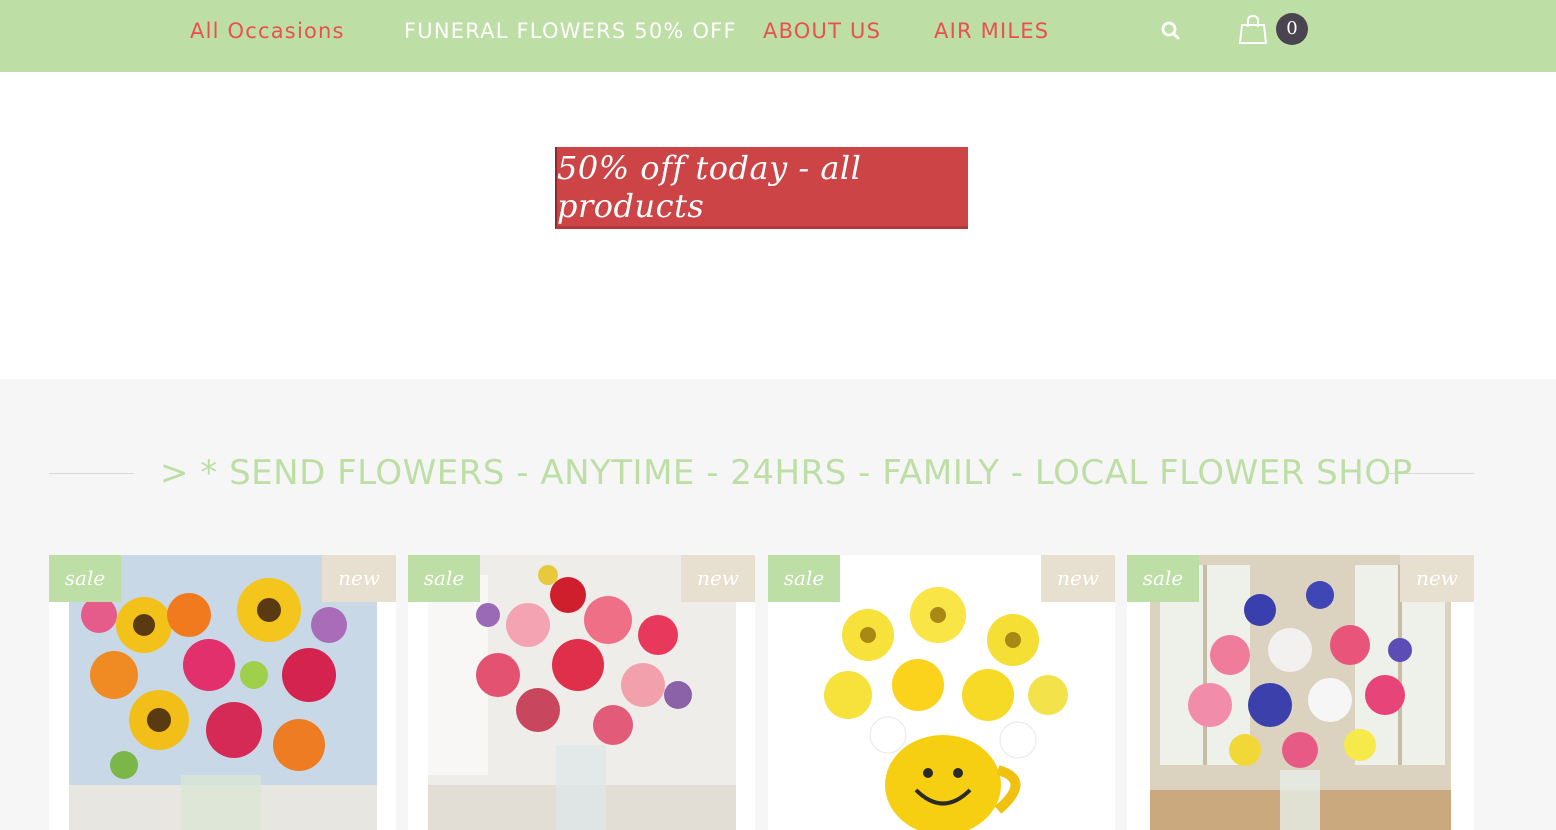 This screenshot has height=830, width=1556. I want to click on search-icon, so click(1171, 31).